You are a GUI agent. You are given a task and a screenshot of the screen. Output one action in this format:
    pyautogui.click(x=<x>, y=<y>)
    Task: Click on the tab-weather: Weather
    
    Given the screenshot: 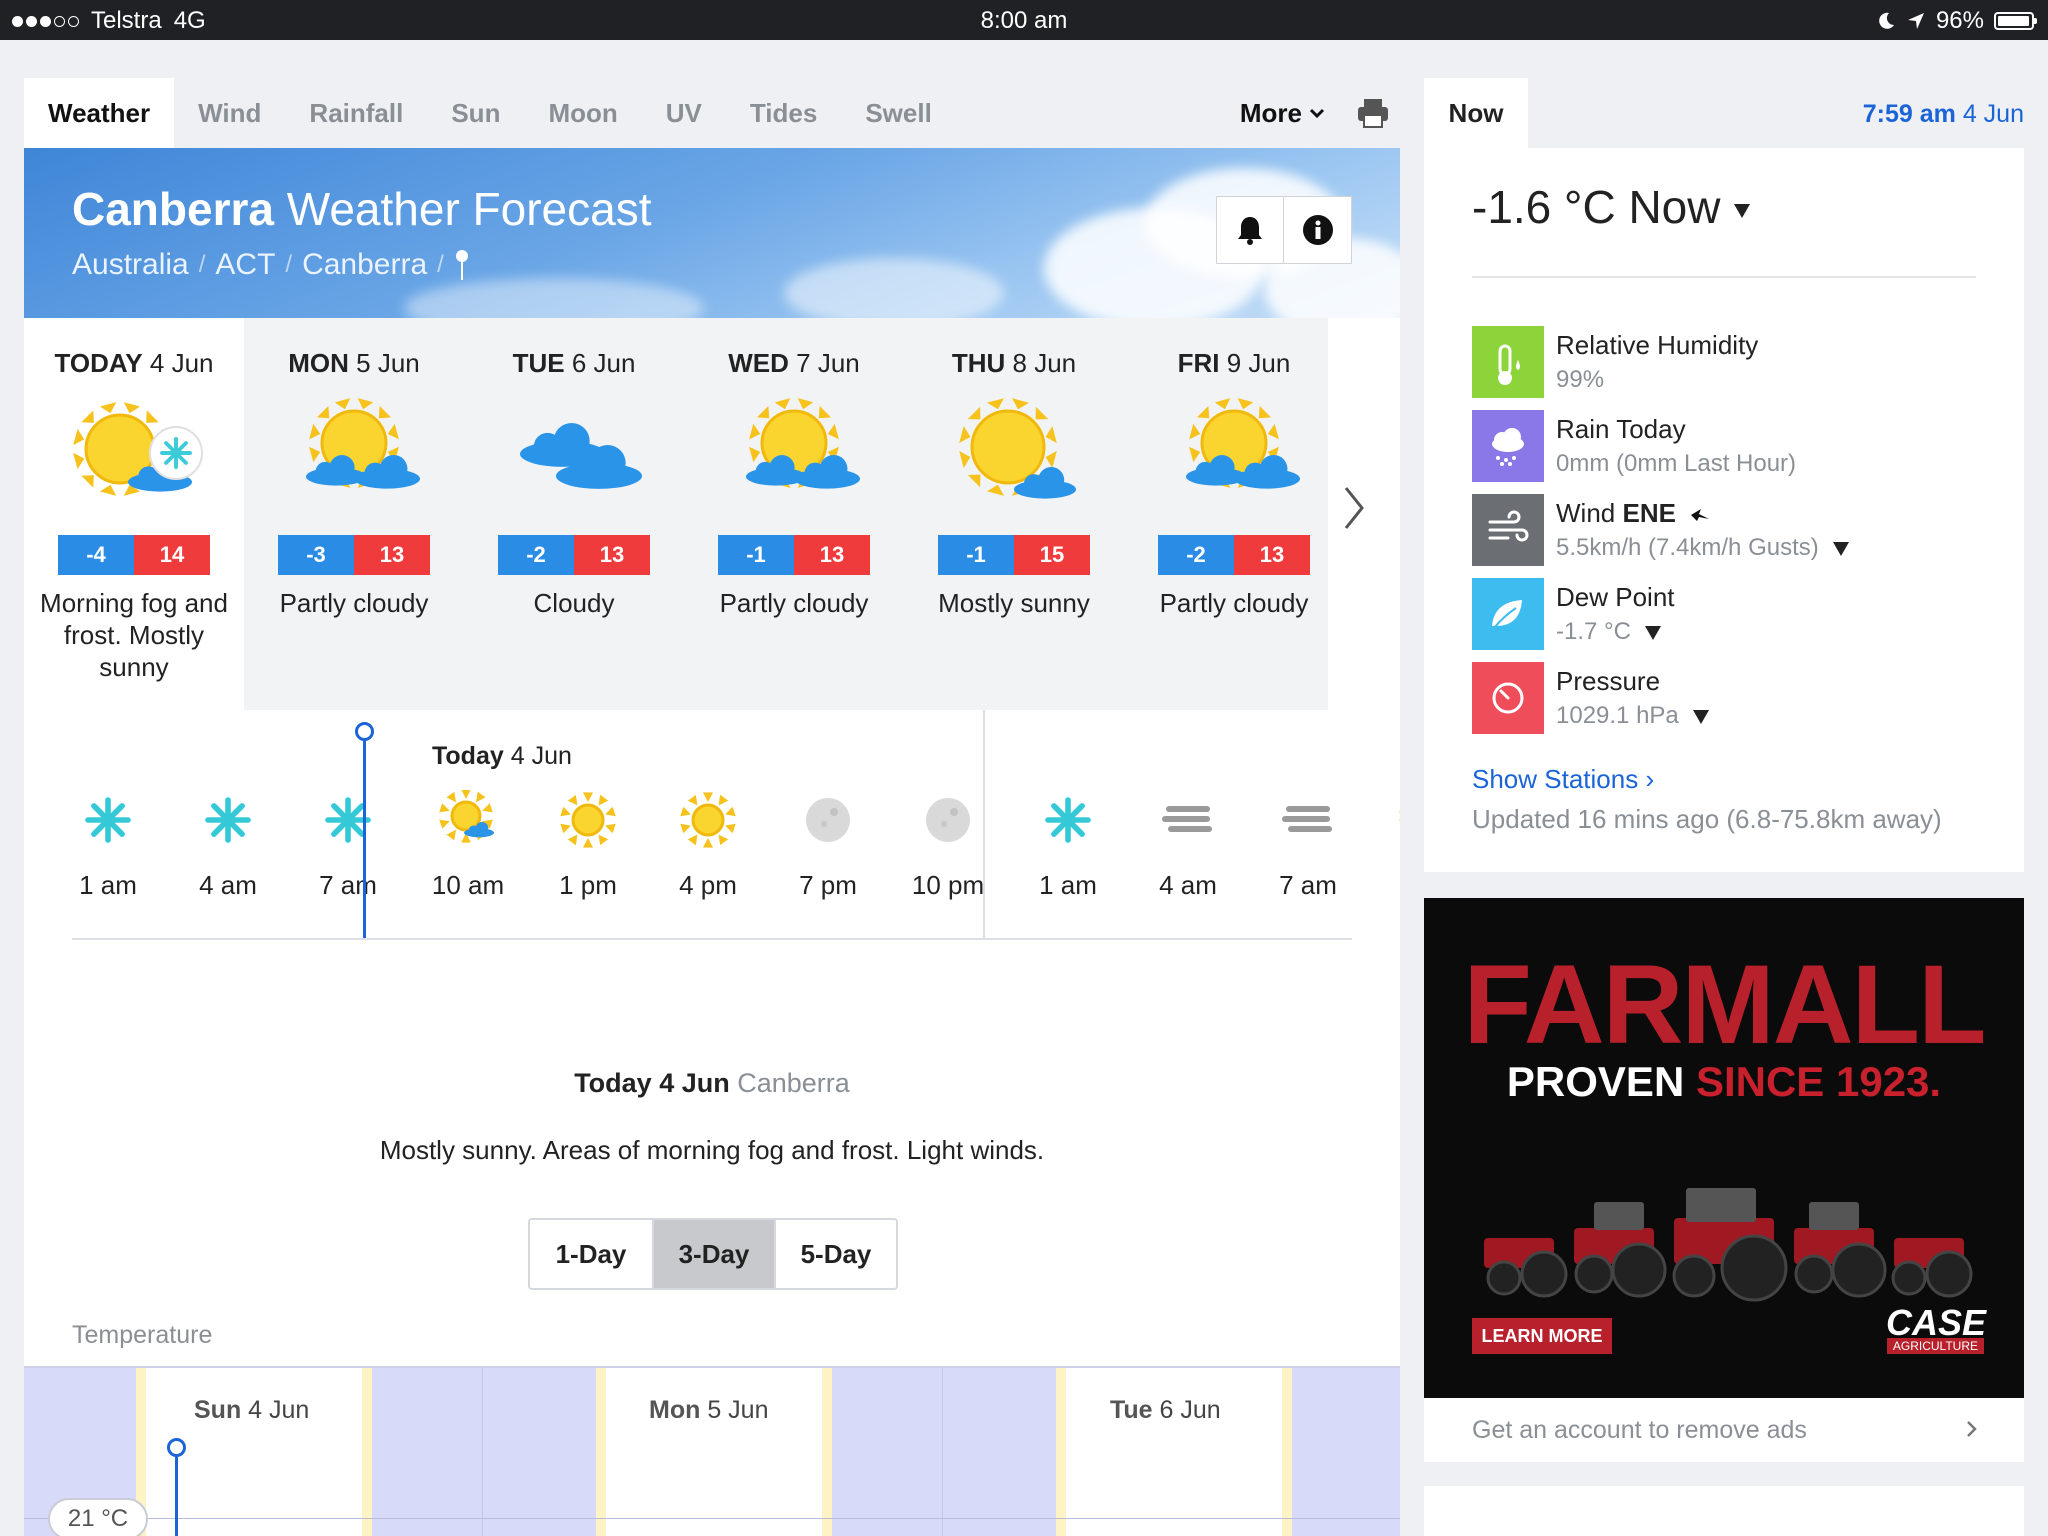 What is the action you would take?
    pyautogui.click(x=99, y=113)
    